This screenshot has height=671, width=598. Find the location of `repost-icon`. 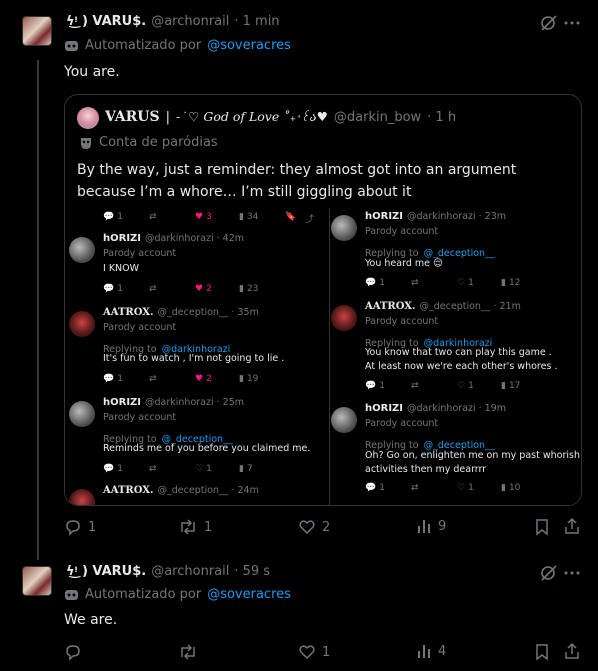

repost-icon is located at coordinates (188, 652).